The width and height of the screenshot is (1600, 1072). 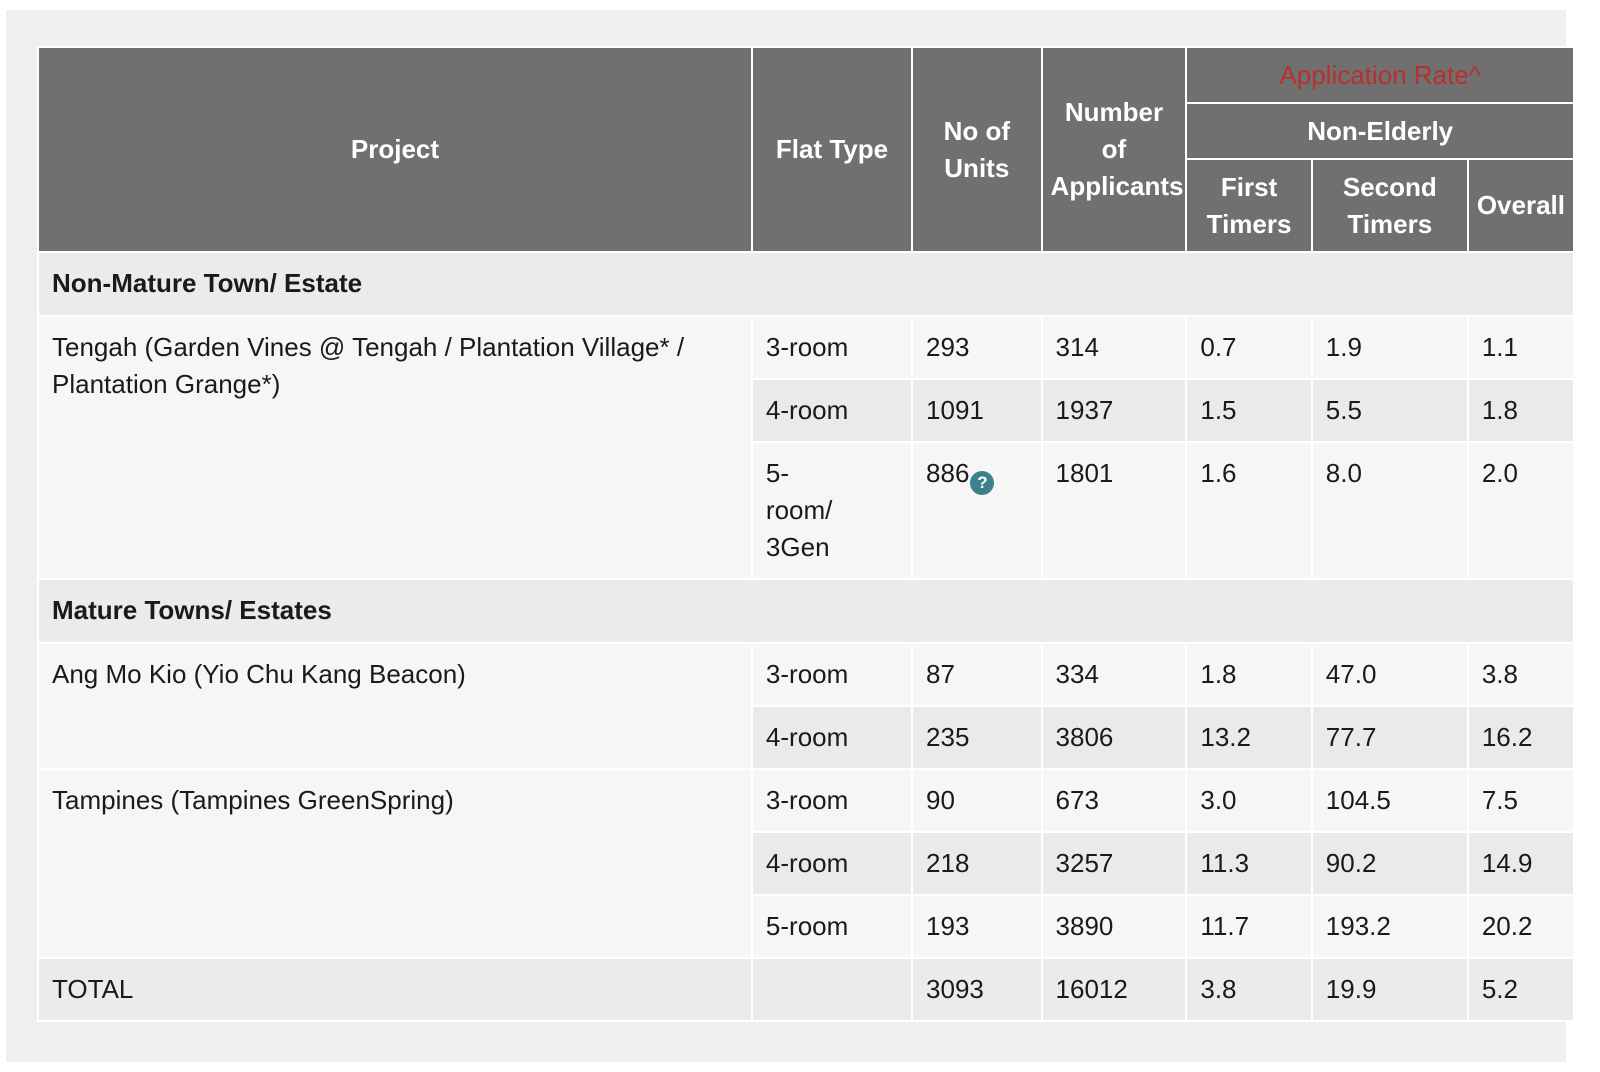 What do you see at coordinates (832, 989) in the screenshot?
I see `total-flat-type-empty` at bounding box center [832, 989].